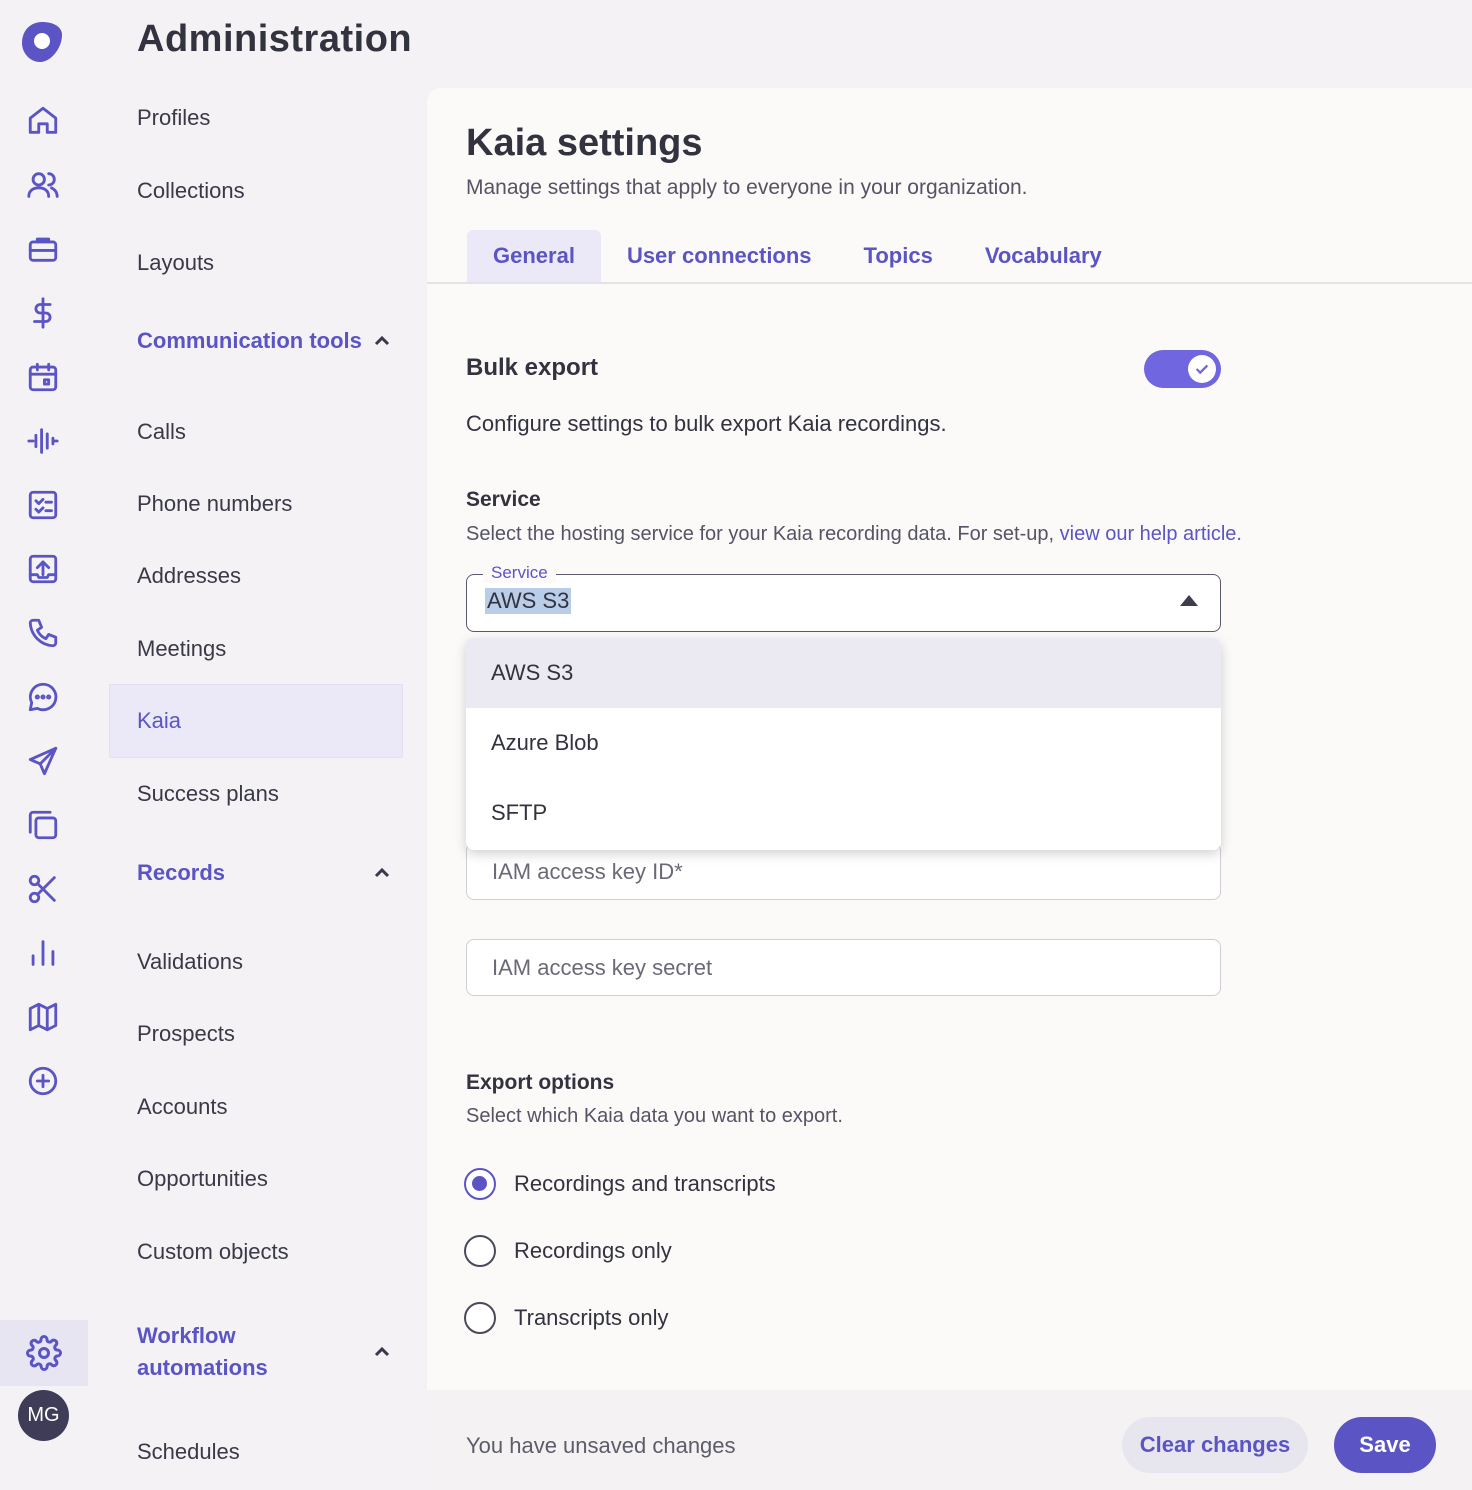 The image size is (1472, 1490). What do you see at coordinates (503, 499) in the screenshot?
I see `service-label: Service` at bounding box center [503, 499].